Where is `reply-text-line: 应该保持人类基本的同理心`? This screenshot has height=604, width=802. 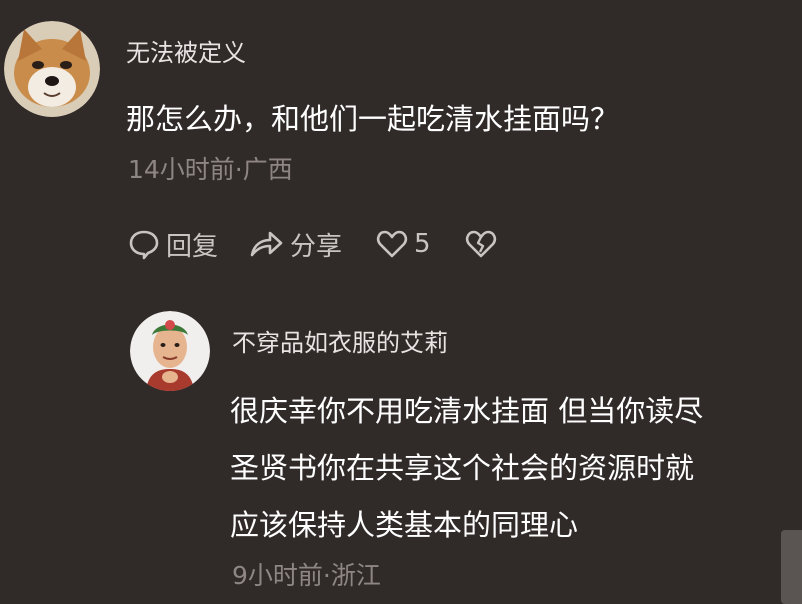 reply-text-line: 应该保持人类基本的同理心 is located at coordinates (404, 525).